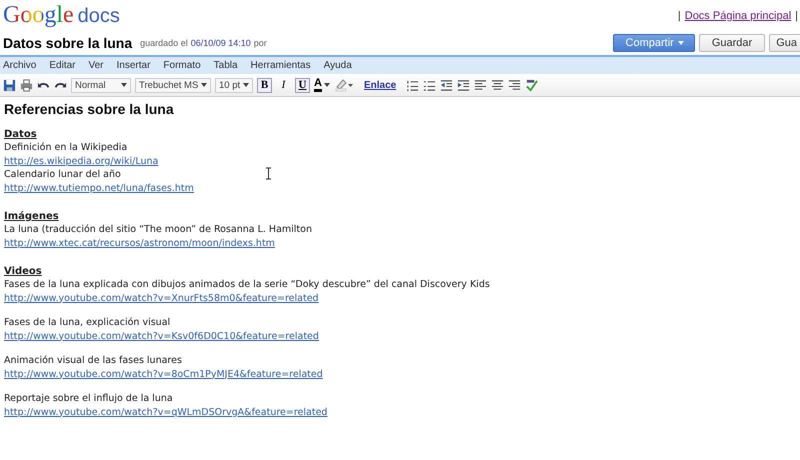 This screenshot has width=800, height=460. What do you see at coordinates (87, 323) in the screenshot?
I see `reference-text: Fases de la luna, explicación visual` at bounding box center [87, 323].